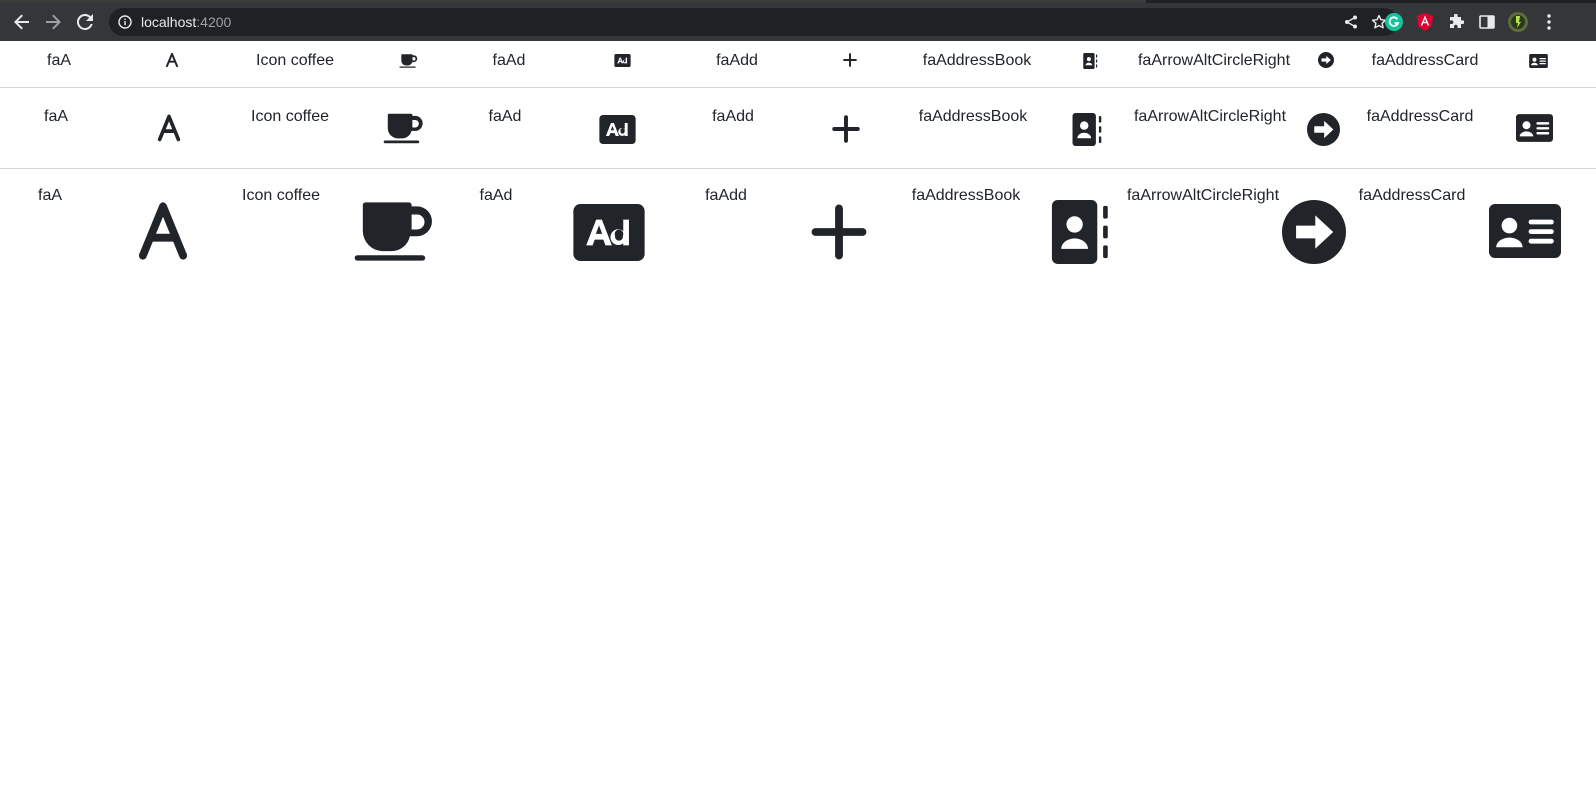 Image resolution: width=1596 pixels, height=788 pixels. Describe the element at coordinates (125, 22) in the screenshot. I see `info-icon` at that location.